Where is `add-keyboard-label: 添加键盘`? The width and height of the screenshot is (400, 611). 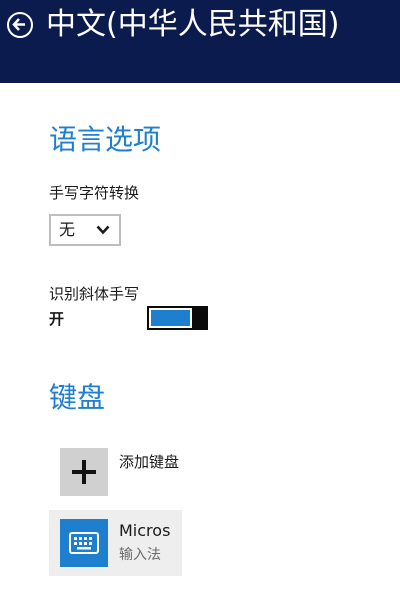
add-keyboard-label: 添加键盘 is located at coordinates (149, 462).